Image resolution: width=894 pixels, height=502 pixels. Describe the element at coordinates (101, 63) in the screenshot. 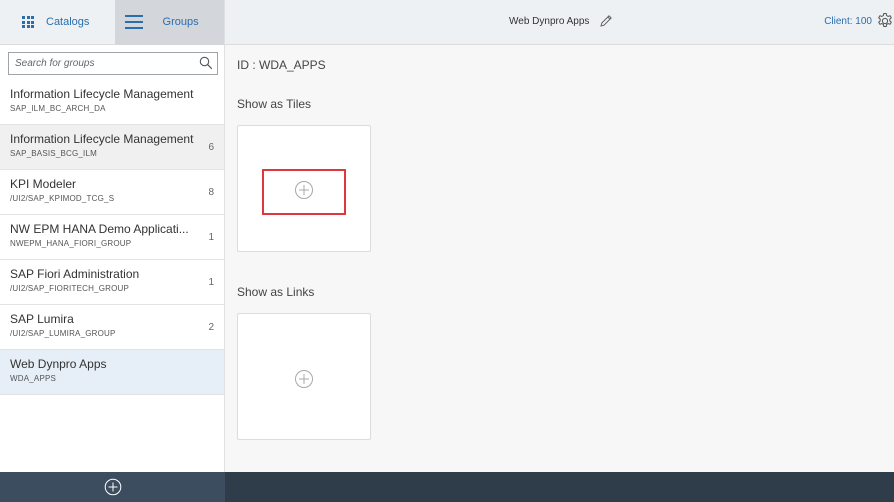

I see `search-input` at that location.